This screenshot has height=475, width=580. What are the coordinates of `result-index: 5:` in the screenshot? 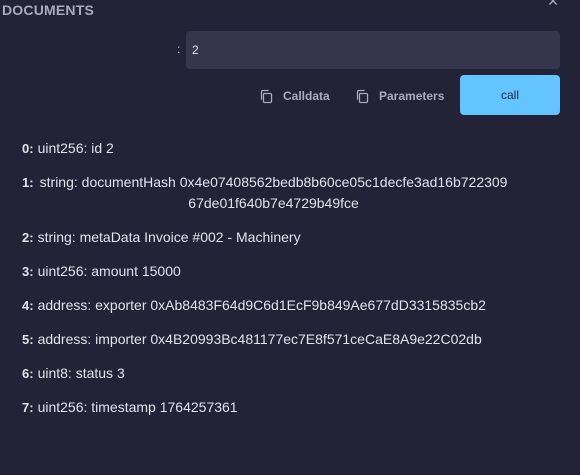 It's located at (28, 339).